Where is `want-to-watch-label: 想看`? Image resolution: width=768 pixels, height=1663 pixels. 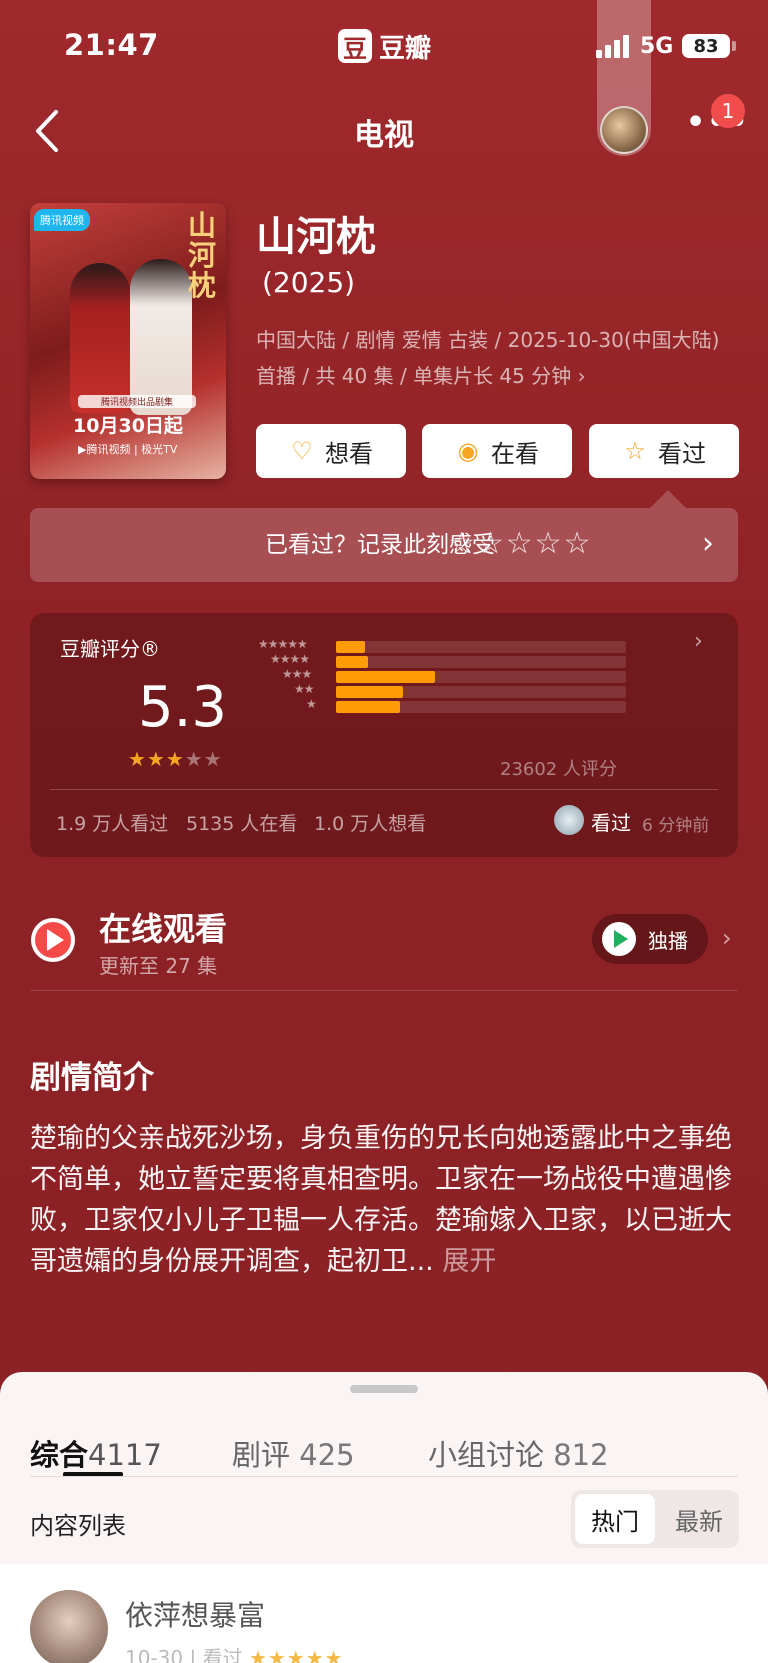 want-to-watch-label: 想看 is located at coordinates (349, 453).